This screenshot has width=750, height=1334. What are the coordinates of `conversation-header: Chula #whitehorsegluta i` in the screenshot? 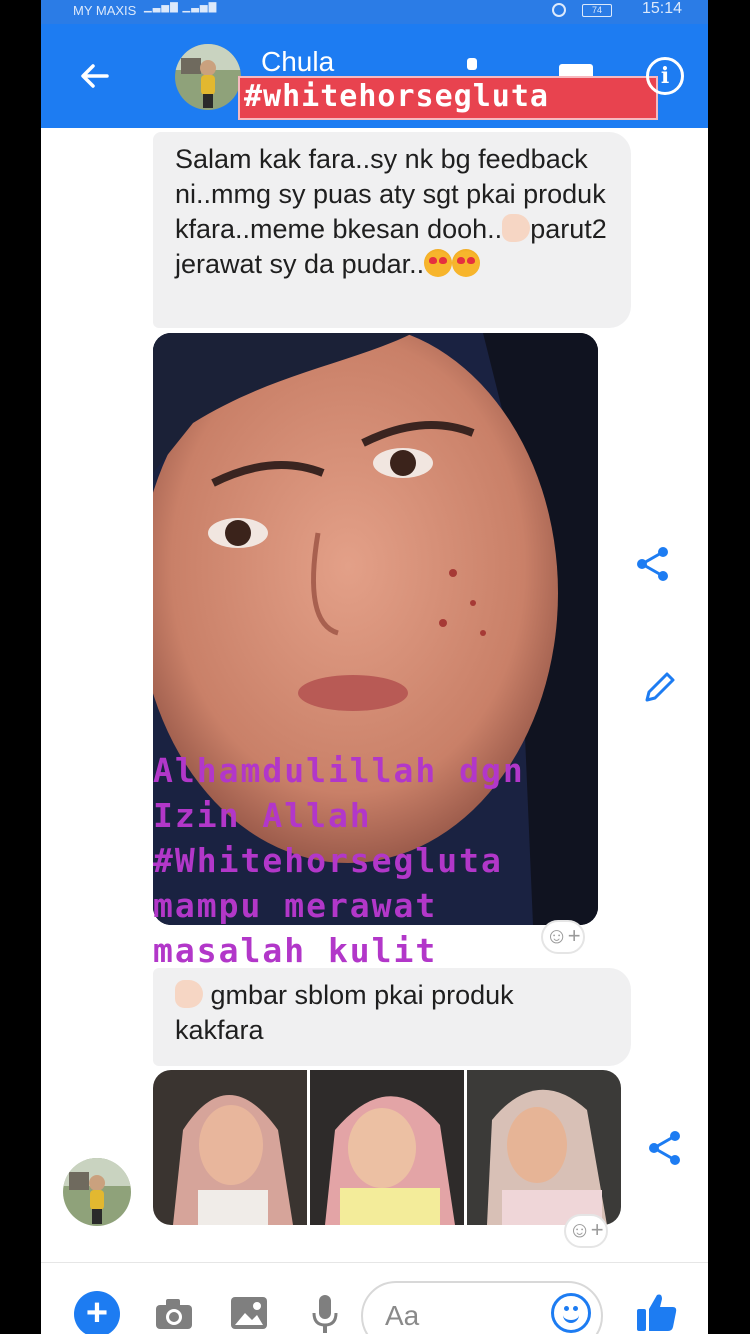 It's located at (374, 76).